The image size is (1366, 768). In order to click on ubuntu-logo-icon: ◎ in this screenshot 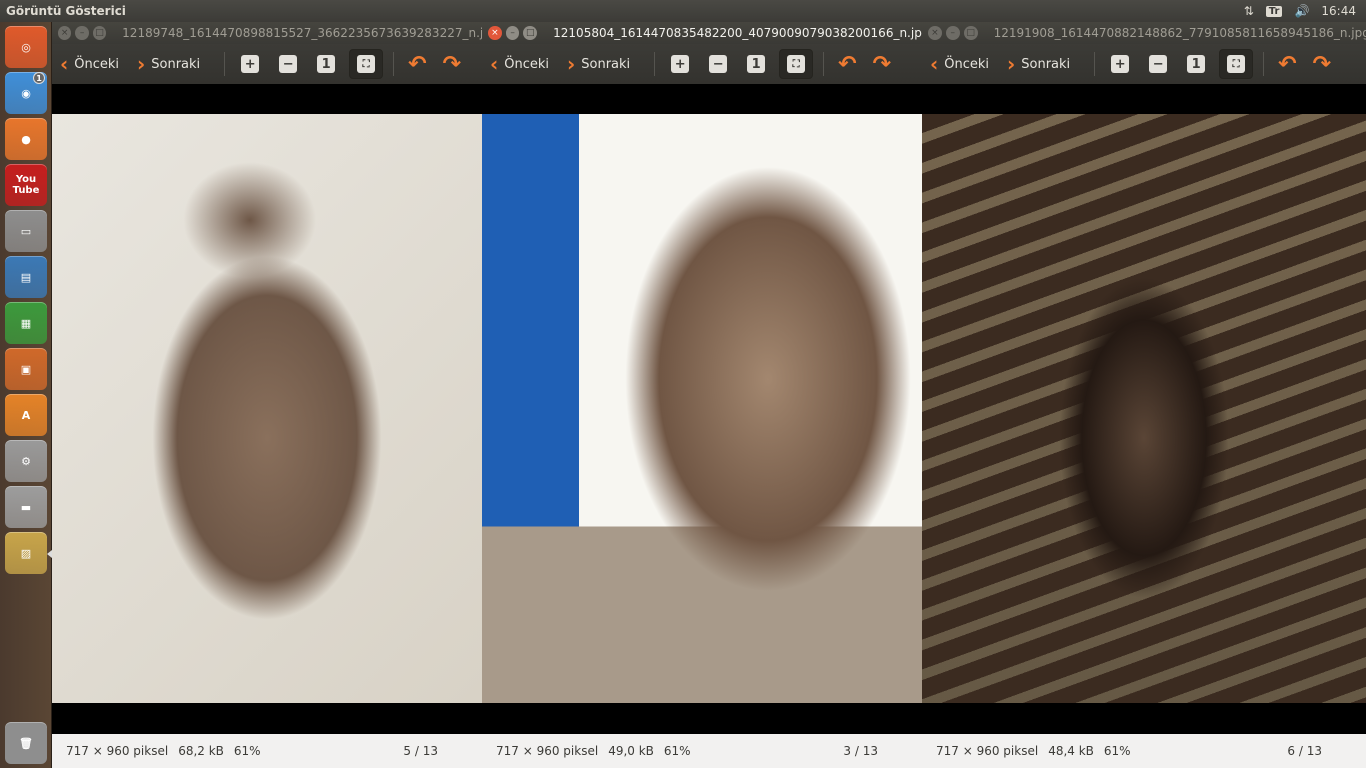, I will do `click(26, 47)`.